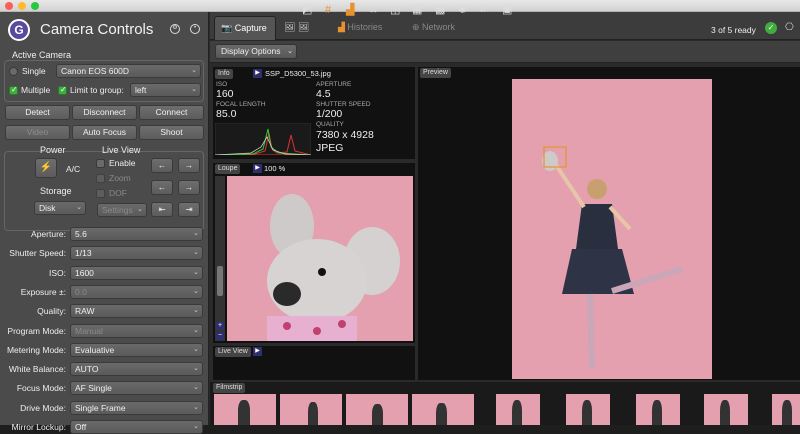  Describe the element at coordinates (162, 165) in the screenshot. I see `focus-near-button: ←` at that location.